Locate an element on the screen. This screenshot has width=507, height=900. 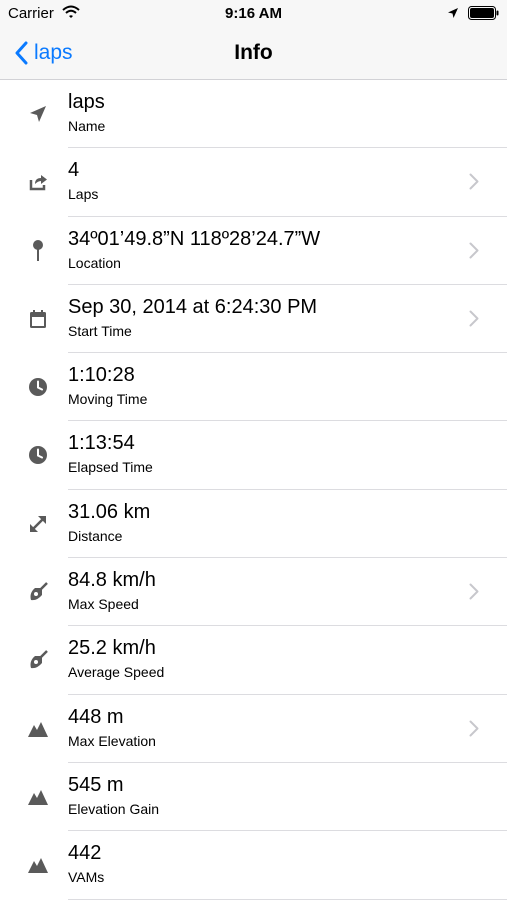
row-label: Name is located at coordinates (87, 126).